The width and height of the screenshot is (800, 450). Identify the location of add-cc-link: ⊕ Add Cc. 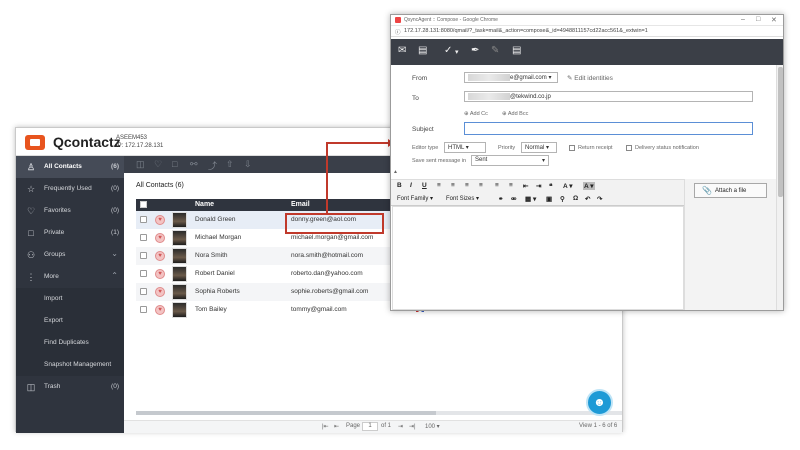
(476, 114).